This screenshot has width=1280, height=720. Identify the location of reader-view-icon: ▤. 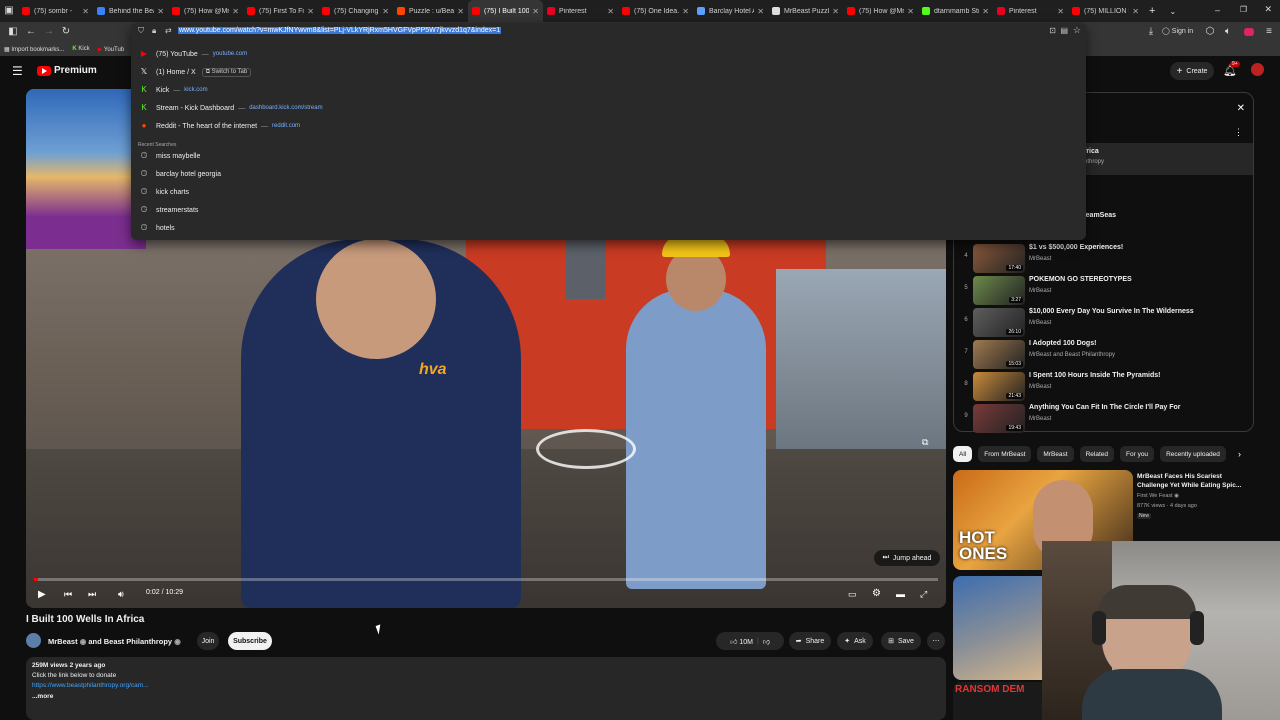
(1064, 30).